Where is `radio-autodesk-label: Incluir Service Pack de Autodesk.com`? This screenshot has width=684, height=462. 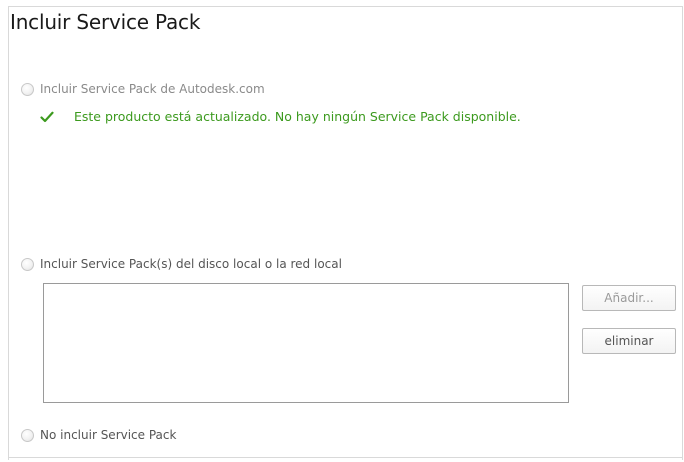 radio-autodesk-label: Incluir Service Pack de Autodesk.com is located at coordinates (152, 89).